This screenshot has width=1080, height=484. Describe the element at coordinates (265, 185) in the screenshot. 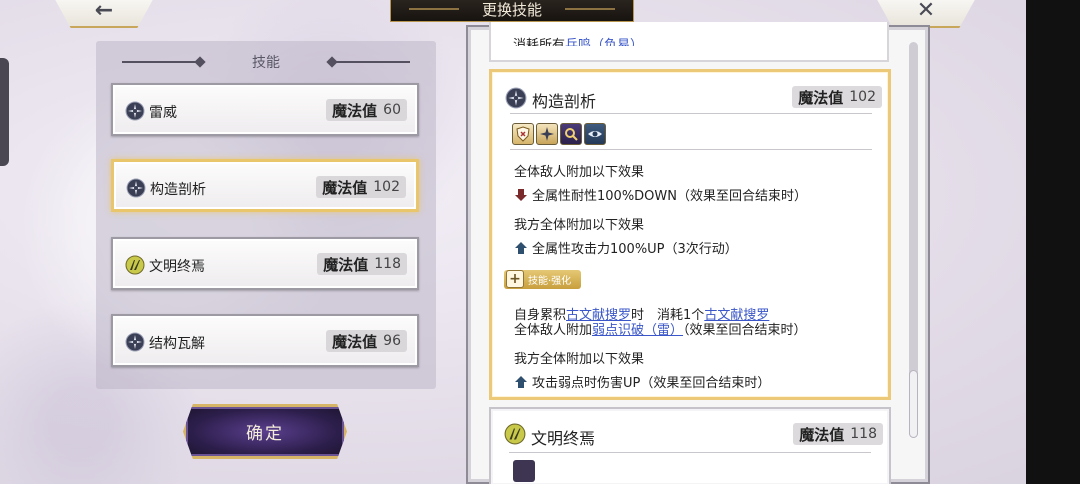

I see `skill-card-gouzao-poxi: 构造剖析 魔法值 102` at that location.